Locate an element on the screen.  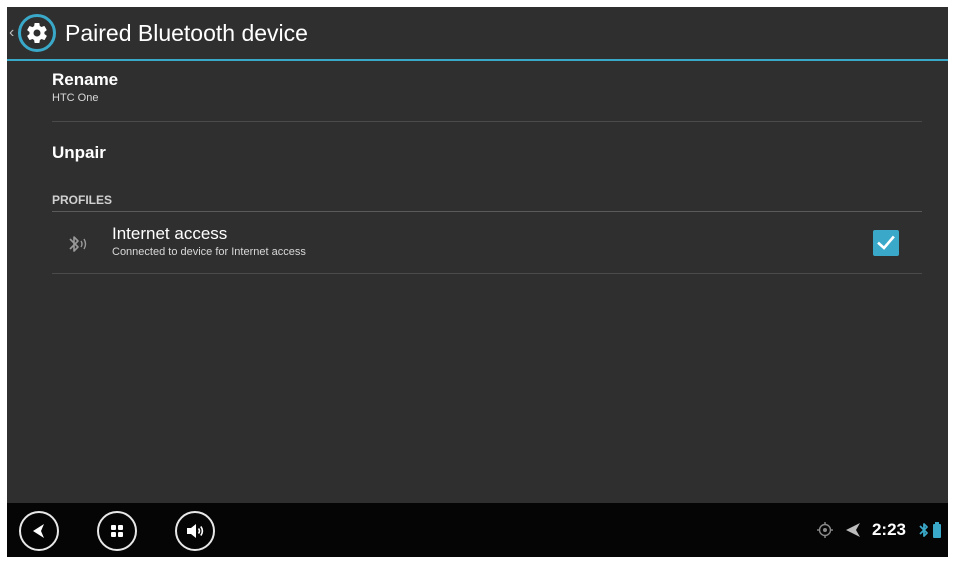
grid-menu-icon is located at coordinates (117, 531).